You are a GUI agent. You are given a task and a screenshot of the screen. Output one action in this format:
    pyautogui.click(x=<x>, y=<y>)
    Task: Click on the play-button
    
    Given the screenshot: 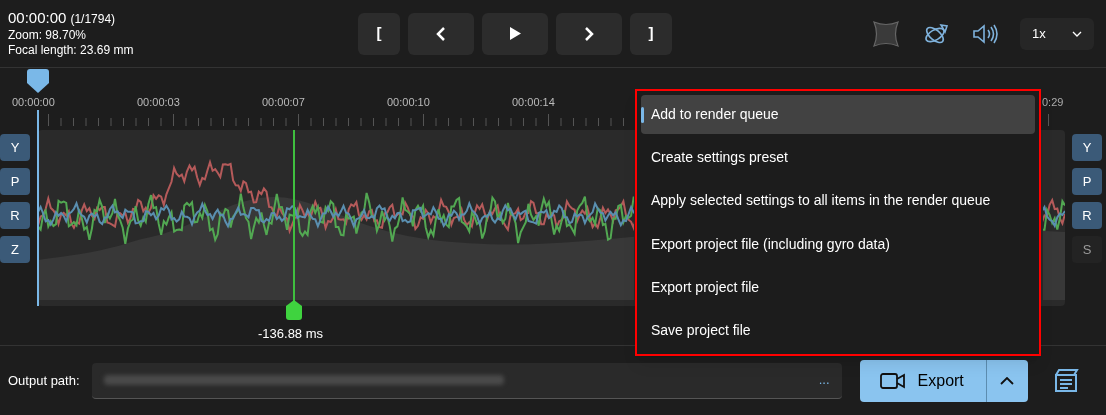 What is the action you would take?
    pyautogui.click(x=515, y=33)
    